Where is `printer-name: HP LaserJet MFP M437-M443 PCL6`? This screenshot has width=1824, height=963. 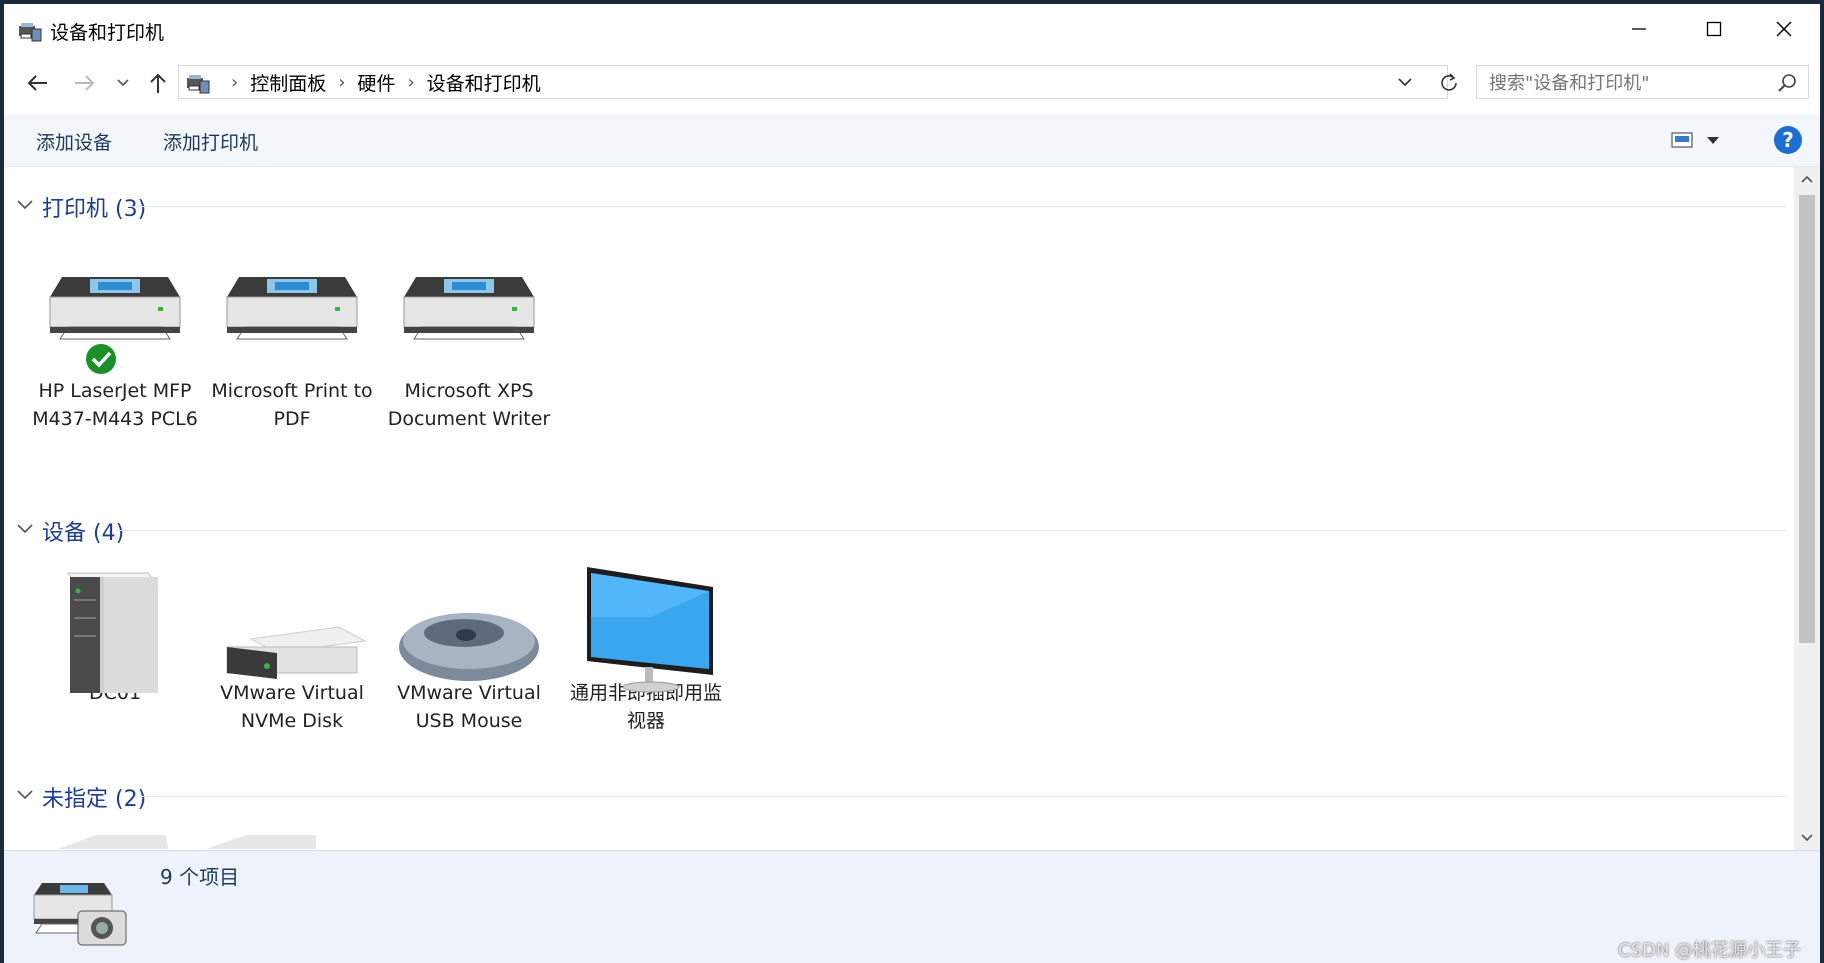 printer-name: HP LaserJet MFP M437-M443 PCL6 is located at coordinates (115, 405).